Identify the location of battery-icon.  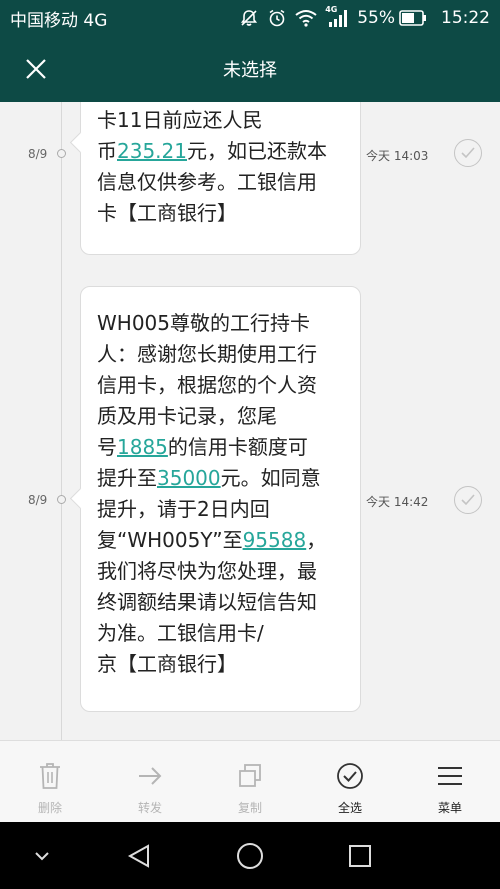
(413, 18).